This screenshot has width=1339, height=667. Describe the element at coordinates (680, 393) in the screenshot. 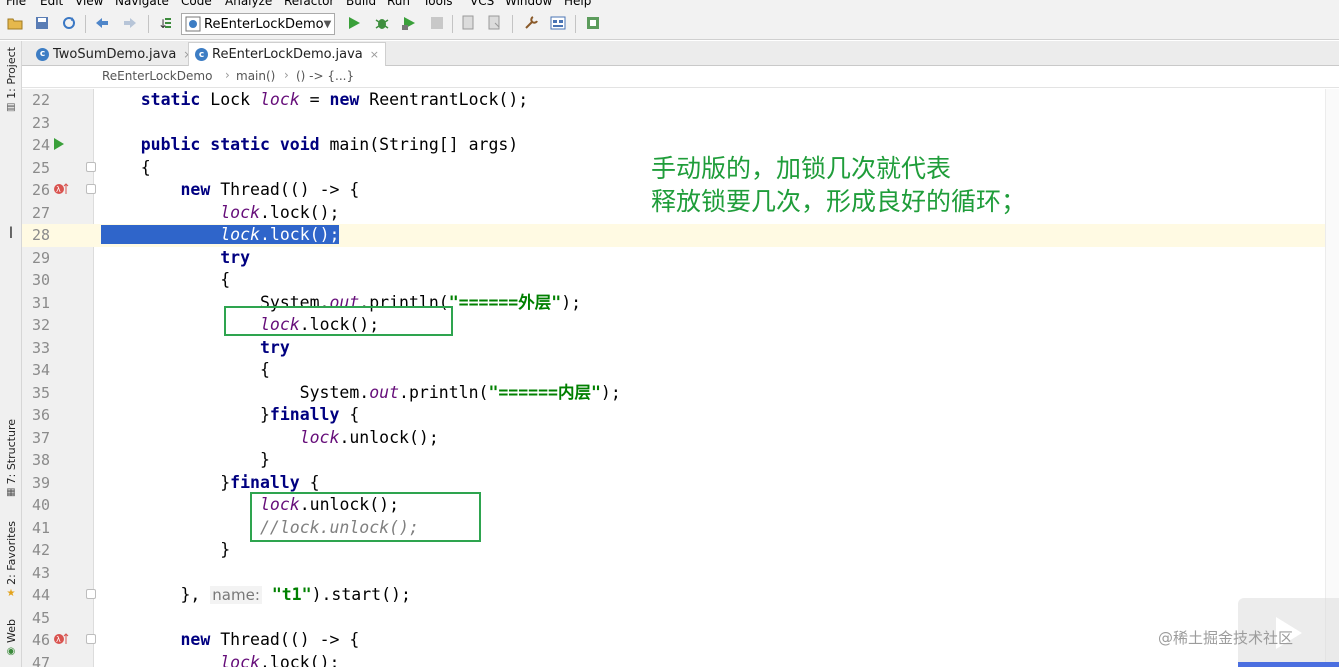

I see `code-line: 35 System.out.println("======内层");` at that location.